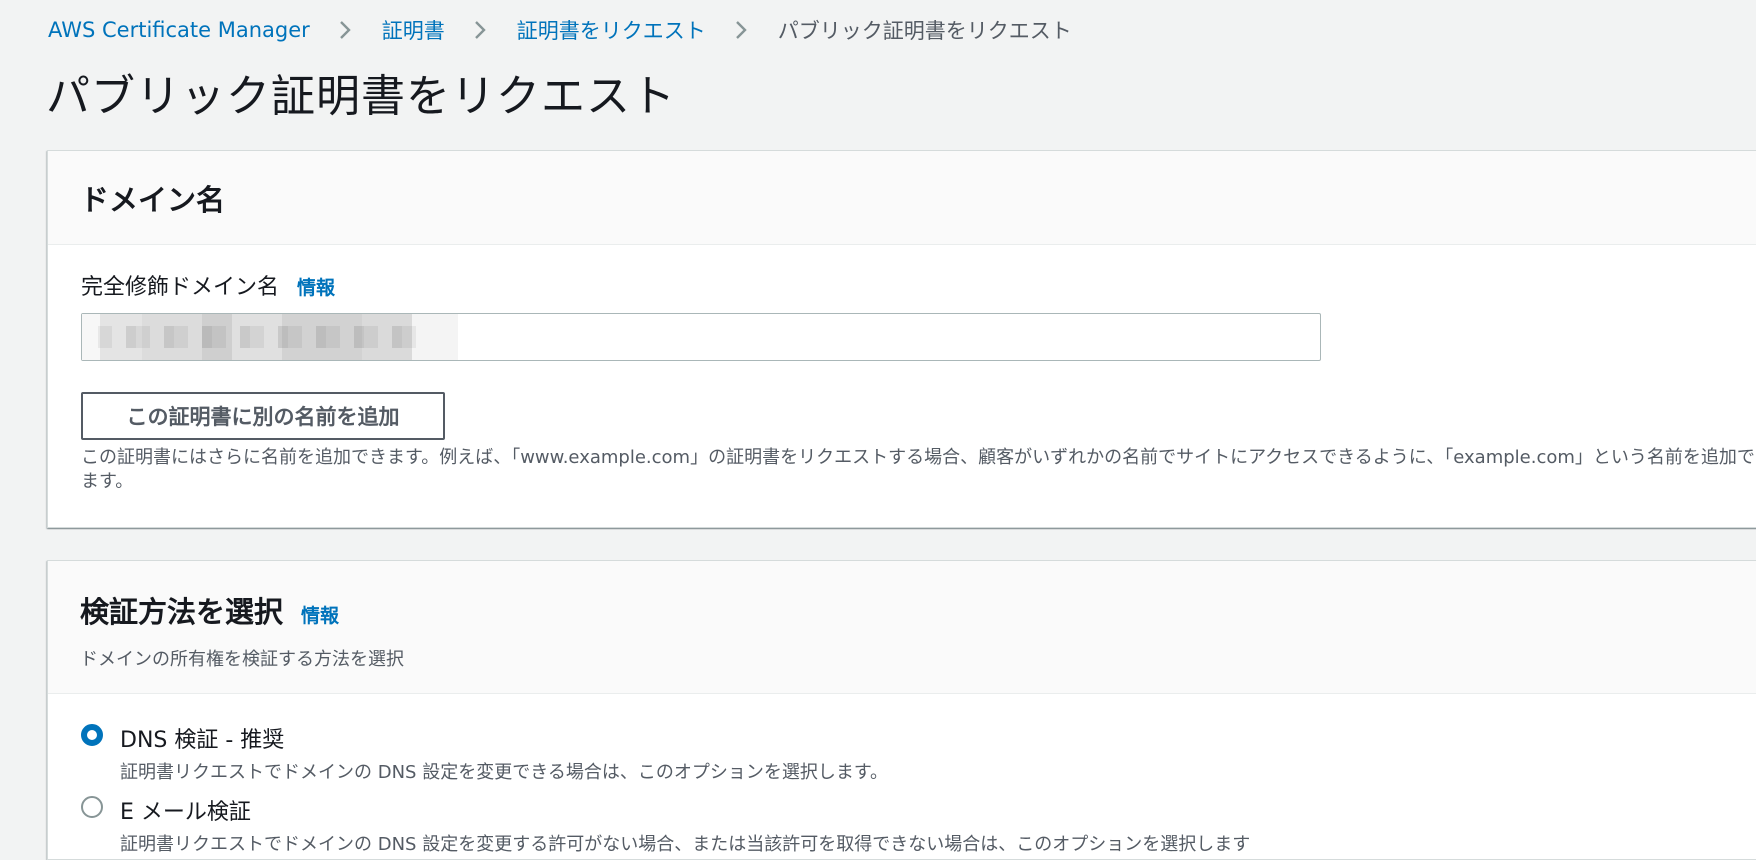 Image resolution: width=1756 pixels, height=860 pixels. Describe the element at coordinates (202, 740) in the screenshot. I see `dns-validation-label: DNS 検証 - 推奨` at that location.